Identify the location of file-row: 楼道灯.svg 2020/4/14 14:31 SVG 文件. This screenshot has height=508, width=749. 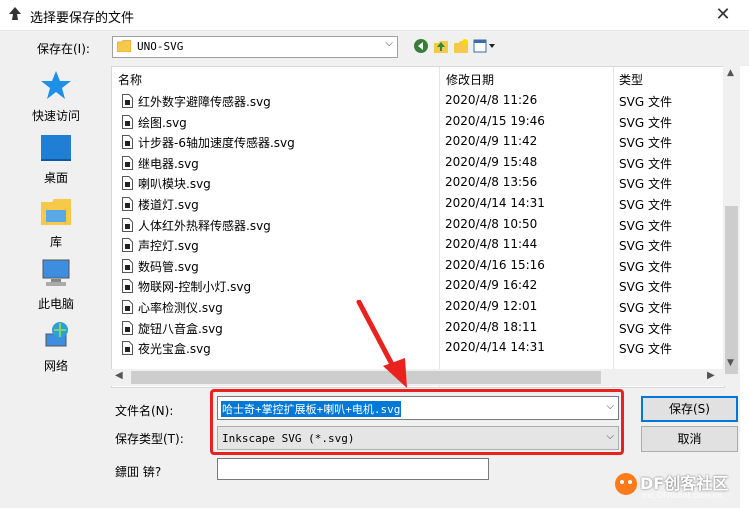
(392, 204).